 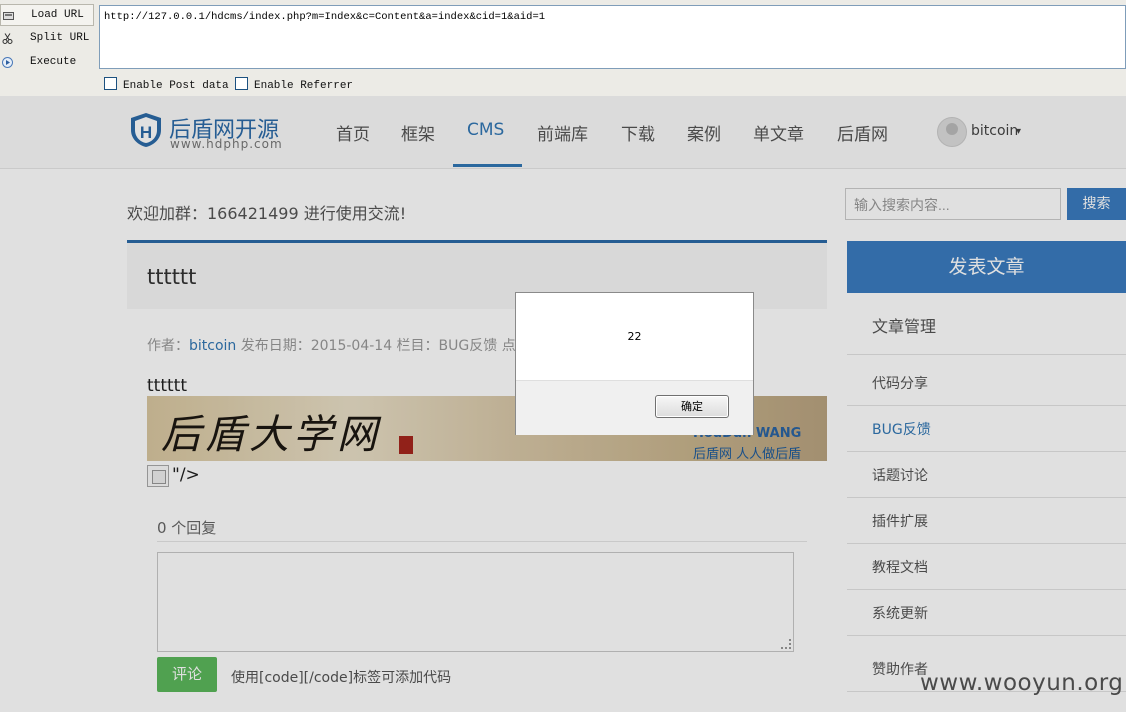 I want to click on watermark: www.wooyun.org, so click(x=1022, y=683).